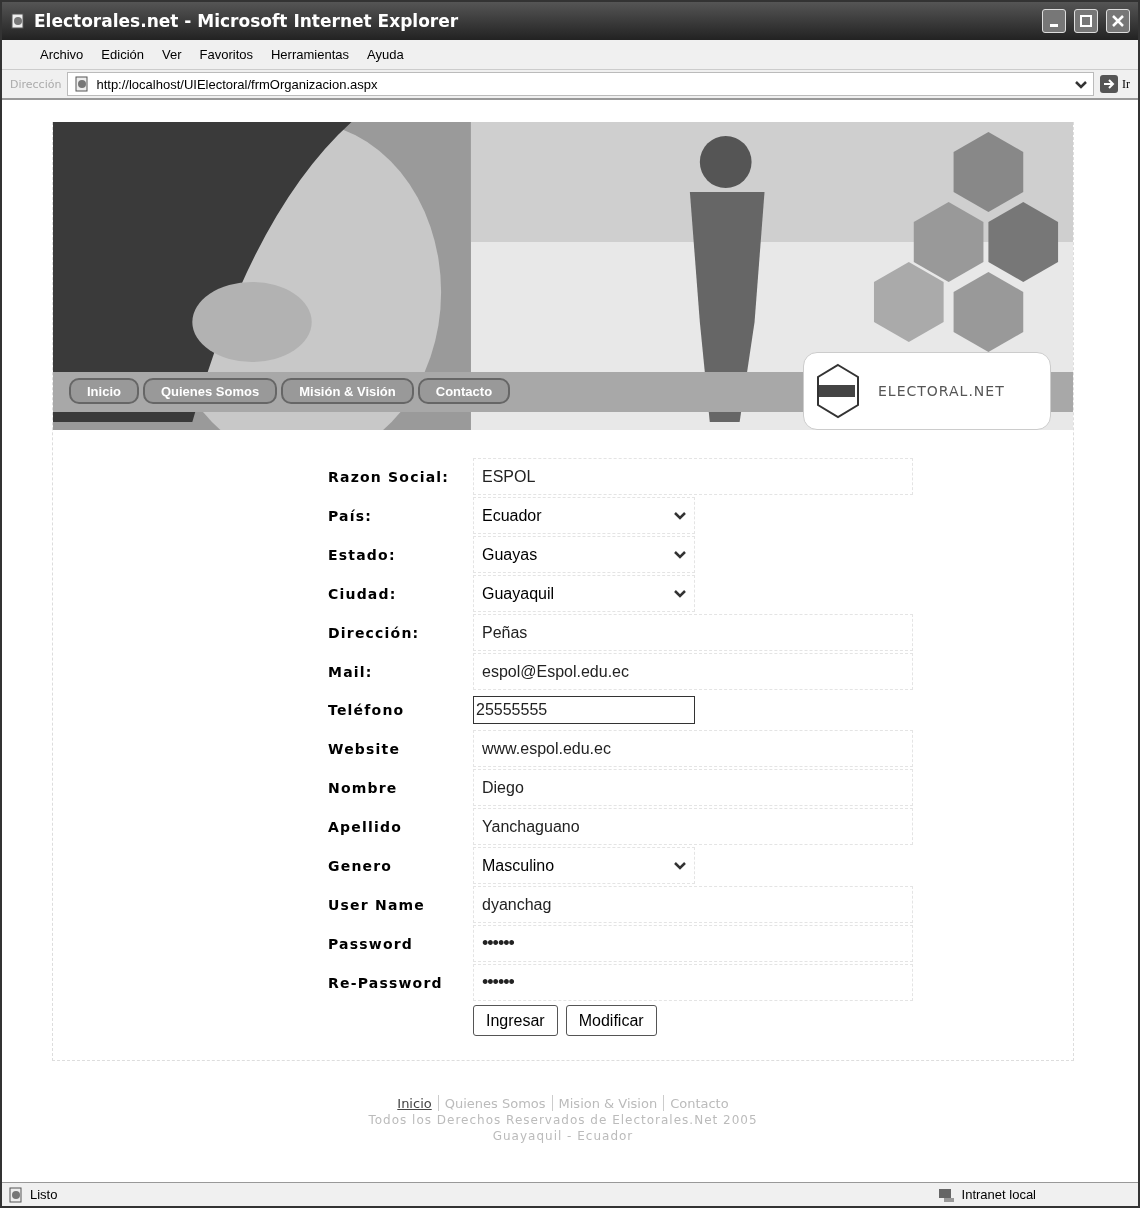 This screenshot has height=1208, width=1140. Describe the element at coordinates (363, 593) in the screenshot. I see `field-label: Ciudad:` at that location.